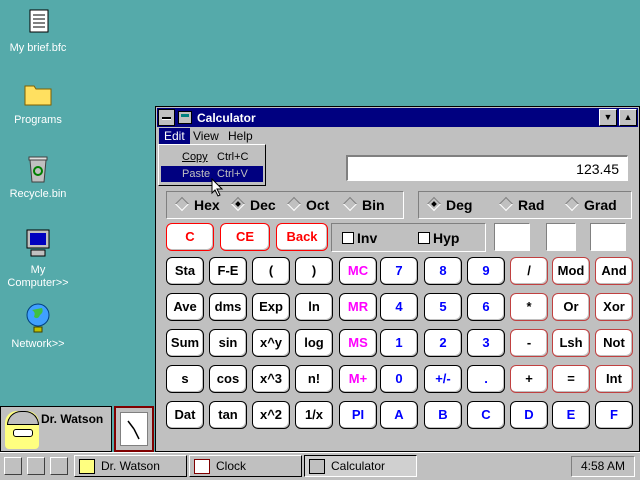 The width and height of the screenshot is (640, 480). Describe the element at coordinates (38, 259) in the screenshot. I see `desktop-icon-my-computer: My Computer>>` at that location.